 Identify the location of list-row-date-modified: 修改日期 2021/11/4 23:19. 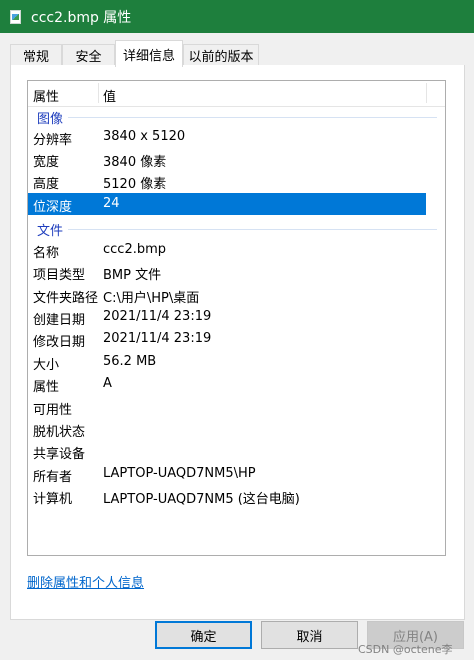
(227, 339).